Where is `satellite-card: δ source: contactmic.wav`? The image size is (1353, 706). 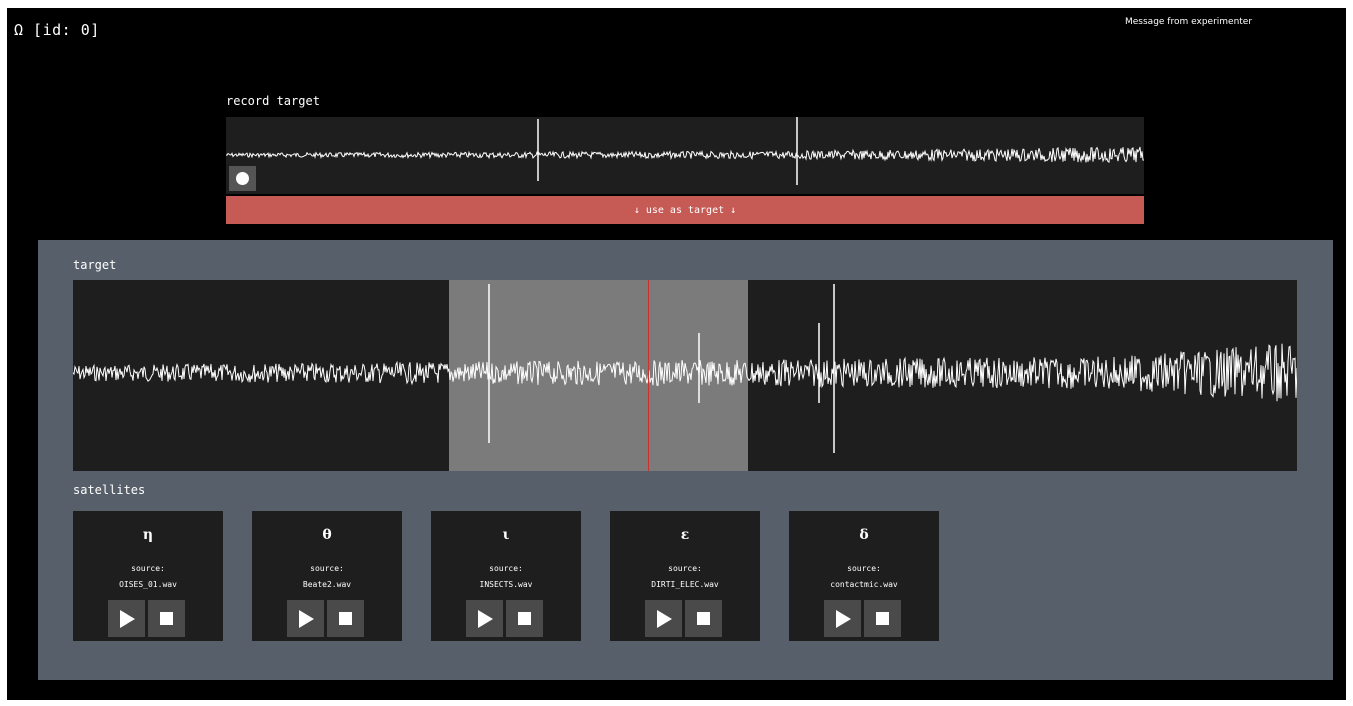 satellite-card: δ source: contactmic.wav is located at coordinates (864, 576).